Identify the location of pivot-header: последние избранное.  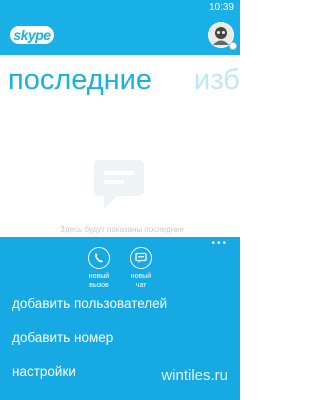
(120, 82).